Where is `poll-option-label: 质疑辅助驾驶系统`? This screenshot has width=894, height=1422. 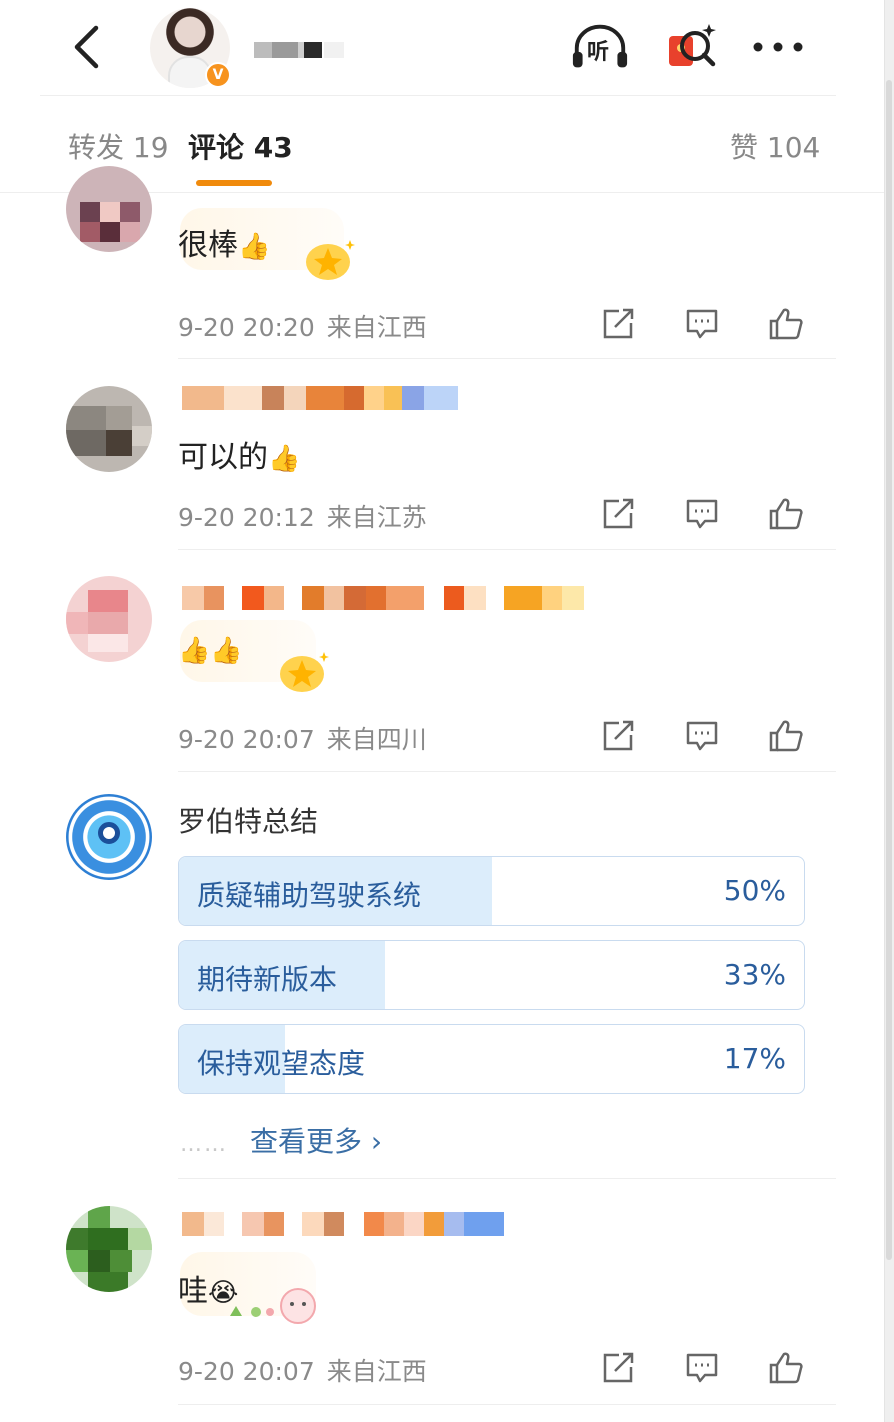
poll-option-label: 质疑辅助驾驶系统 is located at coordinates (309, 895).